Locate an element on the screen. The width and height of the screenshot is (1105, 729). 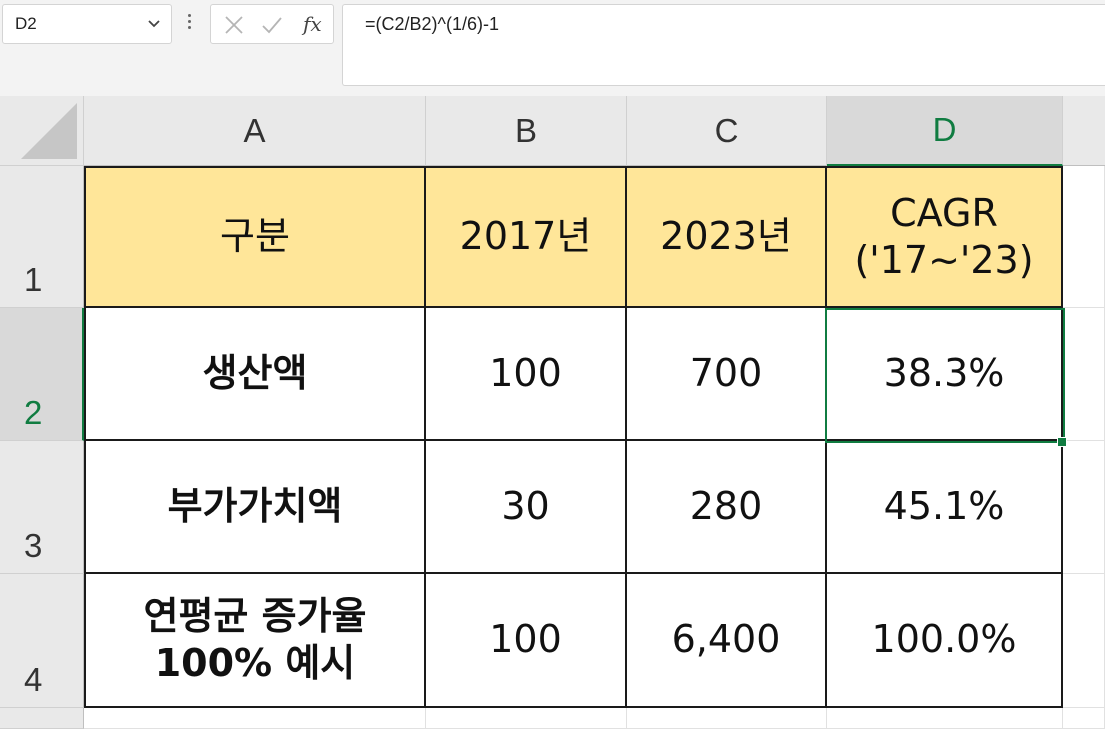
cell-text: 2023년 is located at coordinates (726, 236).